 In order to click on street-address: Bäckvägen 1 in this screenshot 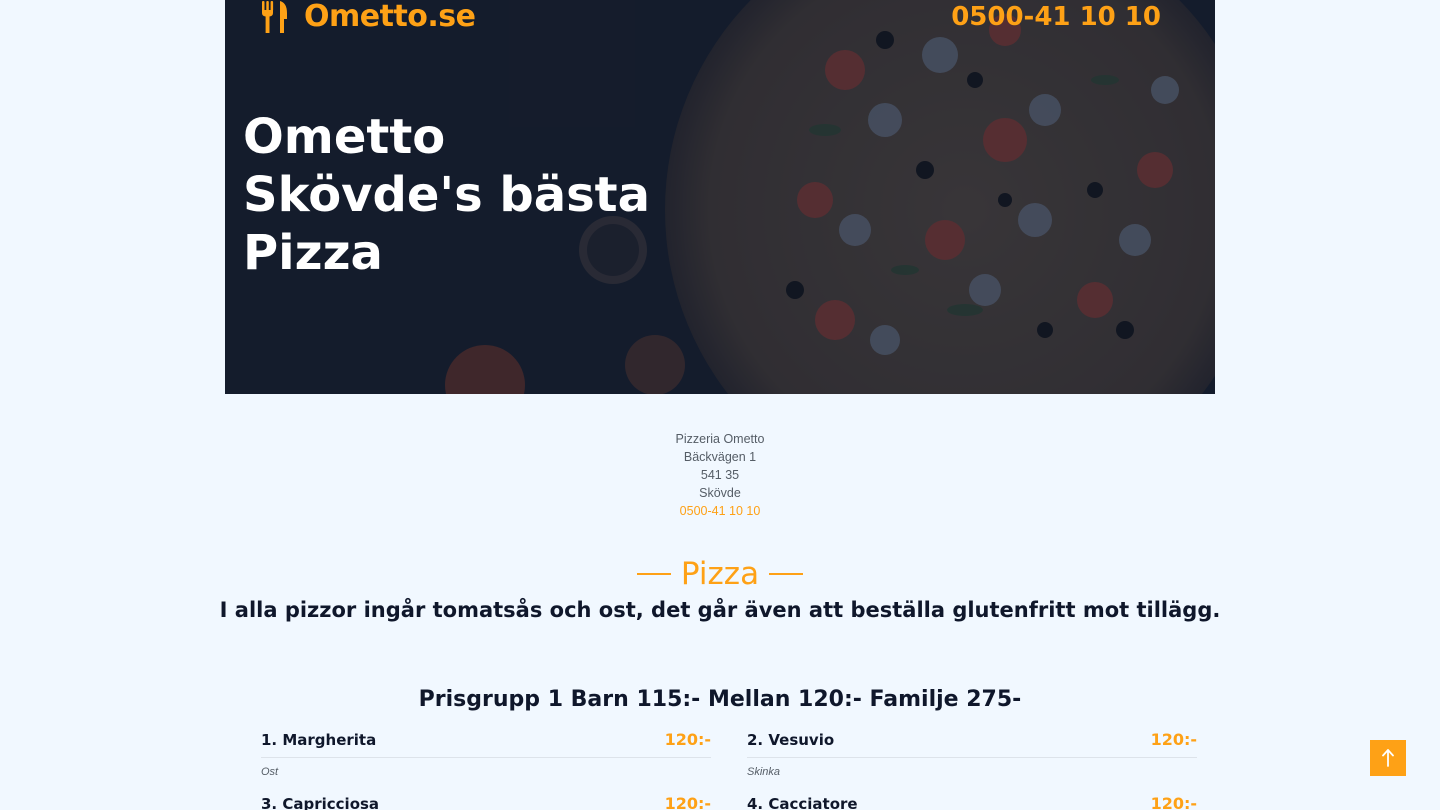, I will do `click(720, 457)`.